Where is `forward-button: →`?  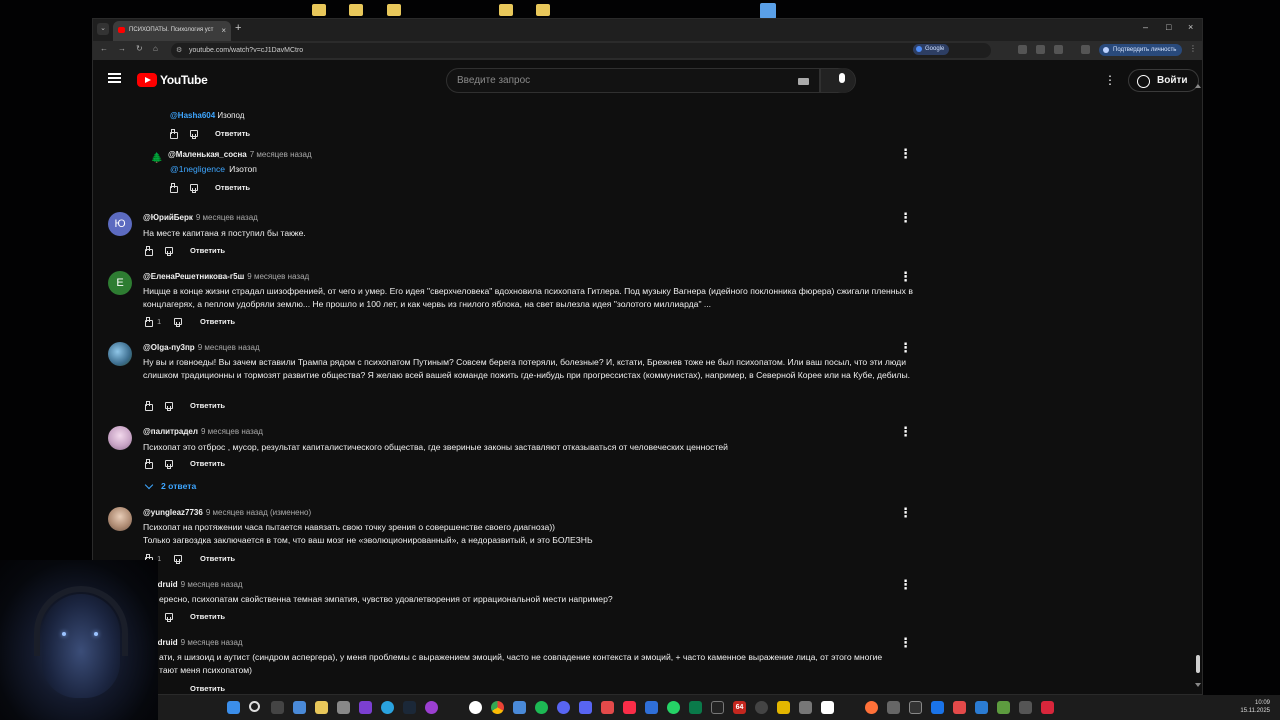
forward-button: → is located at coordinates (122, 48).